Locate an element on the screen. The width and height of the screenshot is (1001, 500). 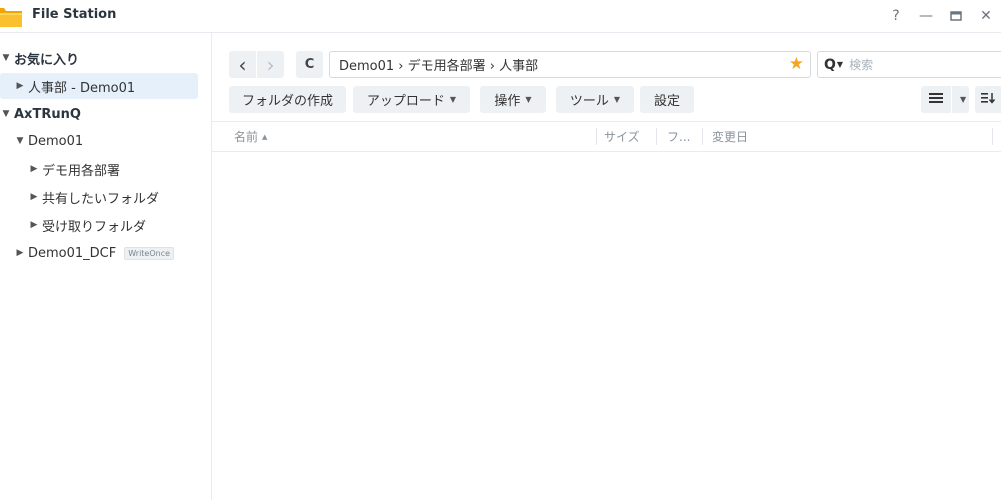
tools-button: ツール ▼ is located at coordinates (595, 99).